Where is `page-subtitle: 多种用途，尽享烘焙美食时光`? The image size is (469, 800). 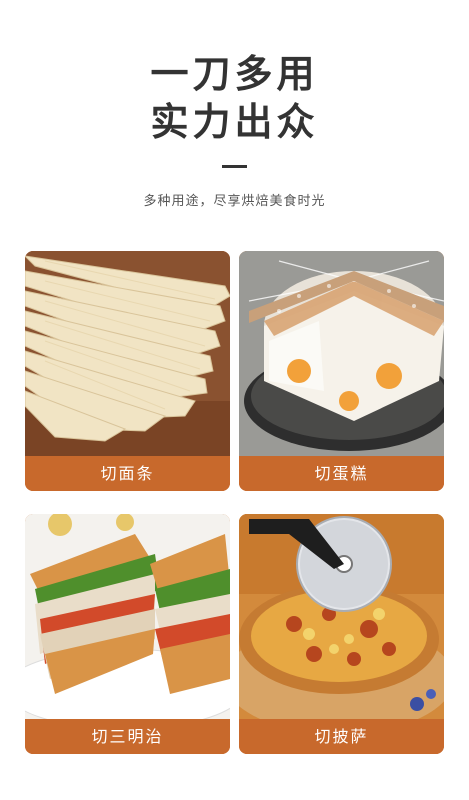 page-subtitle: 多种用途，尽享烘焙美食时光 is located at coordinates (234, 201).